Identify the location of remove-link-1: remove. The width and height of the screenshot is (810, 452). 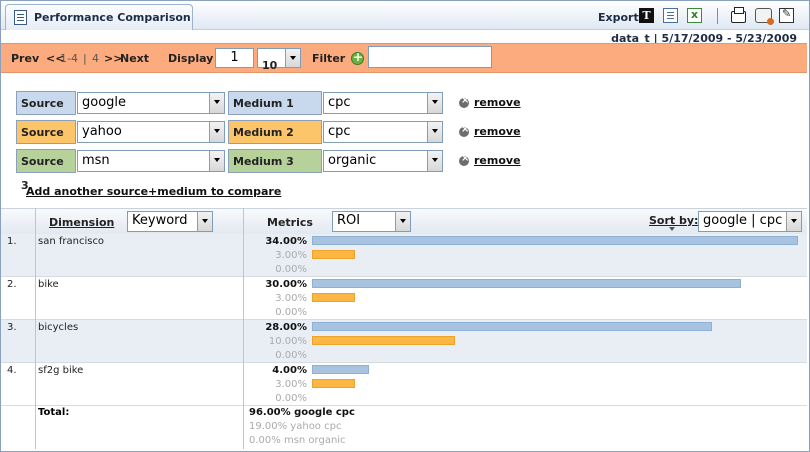
(497, 102).